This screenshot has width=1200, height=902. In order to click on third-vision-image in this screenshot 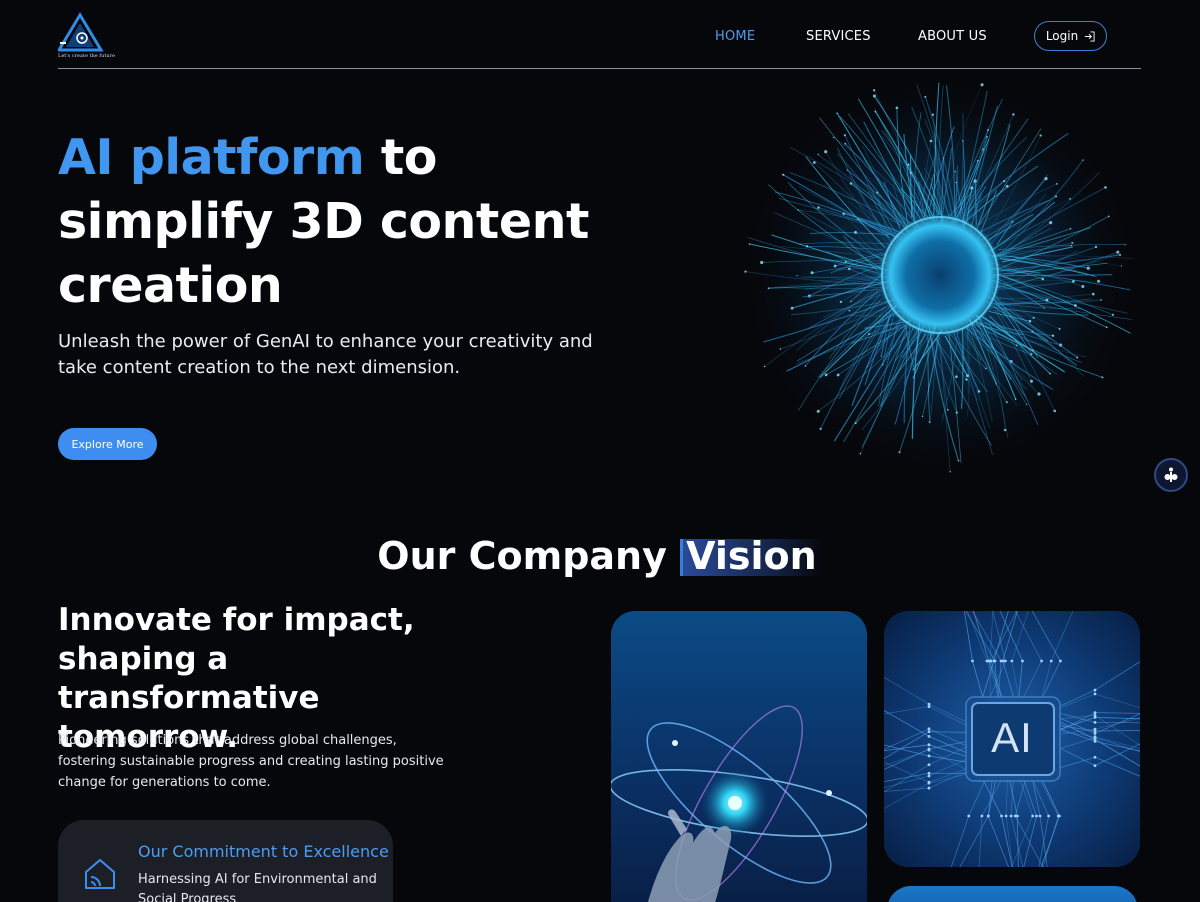, I will do `click(1012, 894)`.